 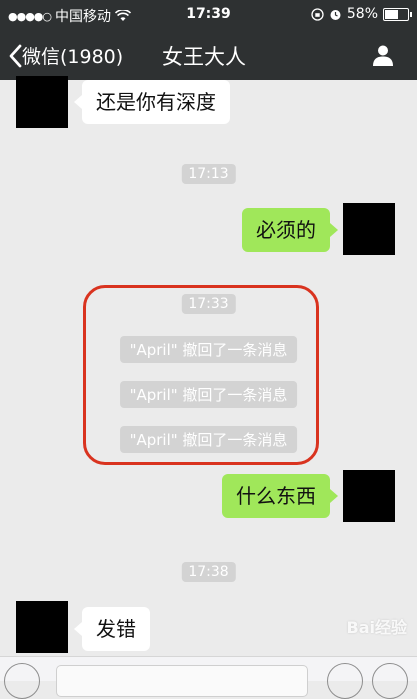 I want to click on message-bubble: 发错, so click(x=112, y=629).